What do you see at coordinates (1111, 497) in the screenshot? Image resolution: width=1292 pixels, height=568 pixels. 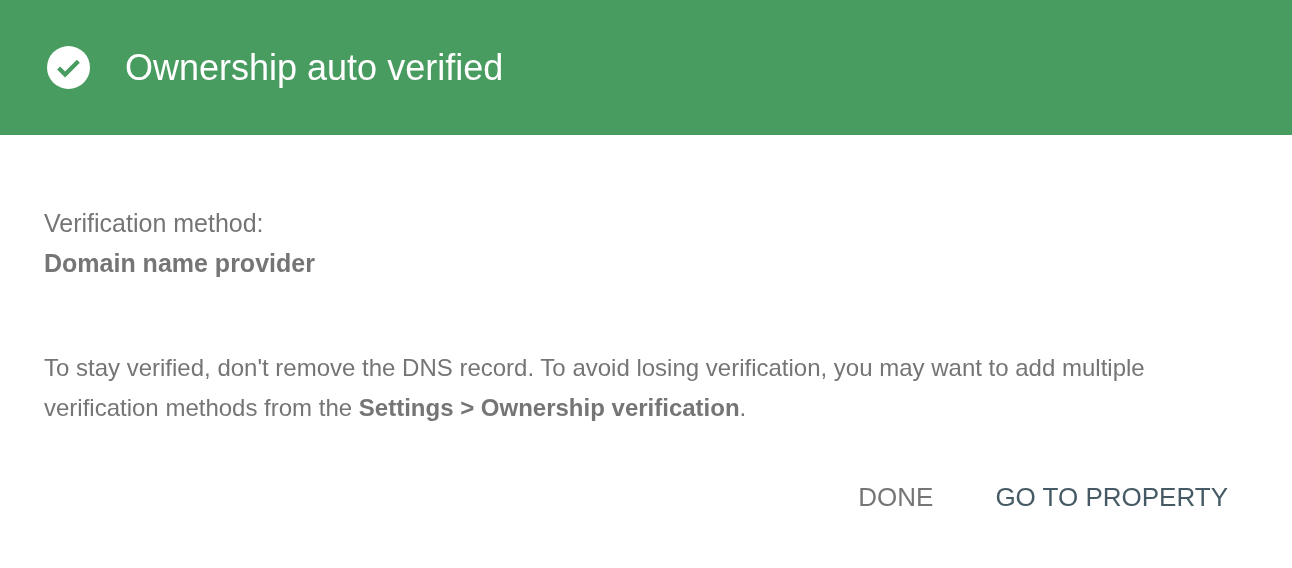 I see `dialog-button: GO TO PROPERTY` at bounding box center [1111, 497].